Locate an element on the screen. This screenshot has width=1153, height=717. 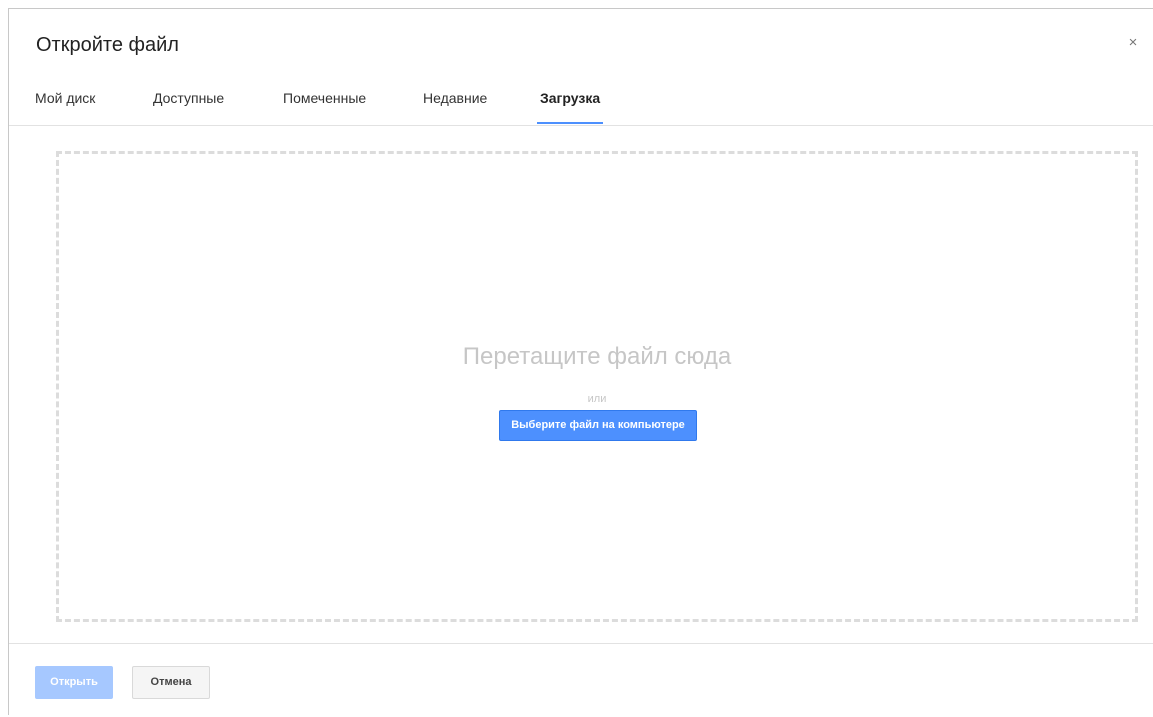
select-file-button: Выберите файл на компьютере is located at coordinates (598, 425).